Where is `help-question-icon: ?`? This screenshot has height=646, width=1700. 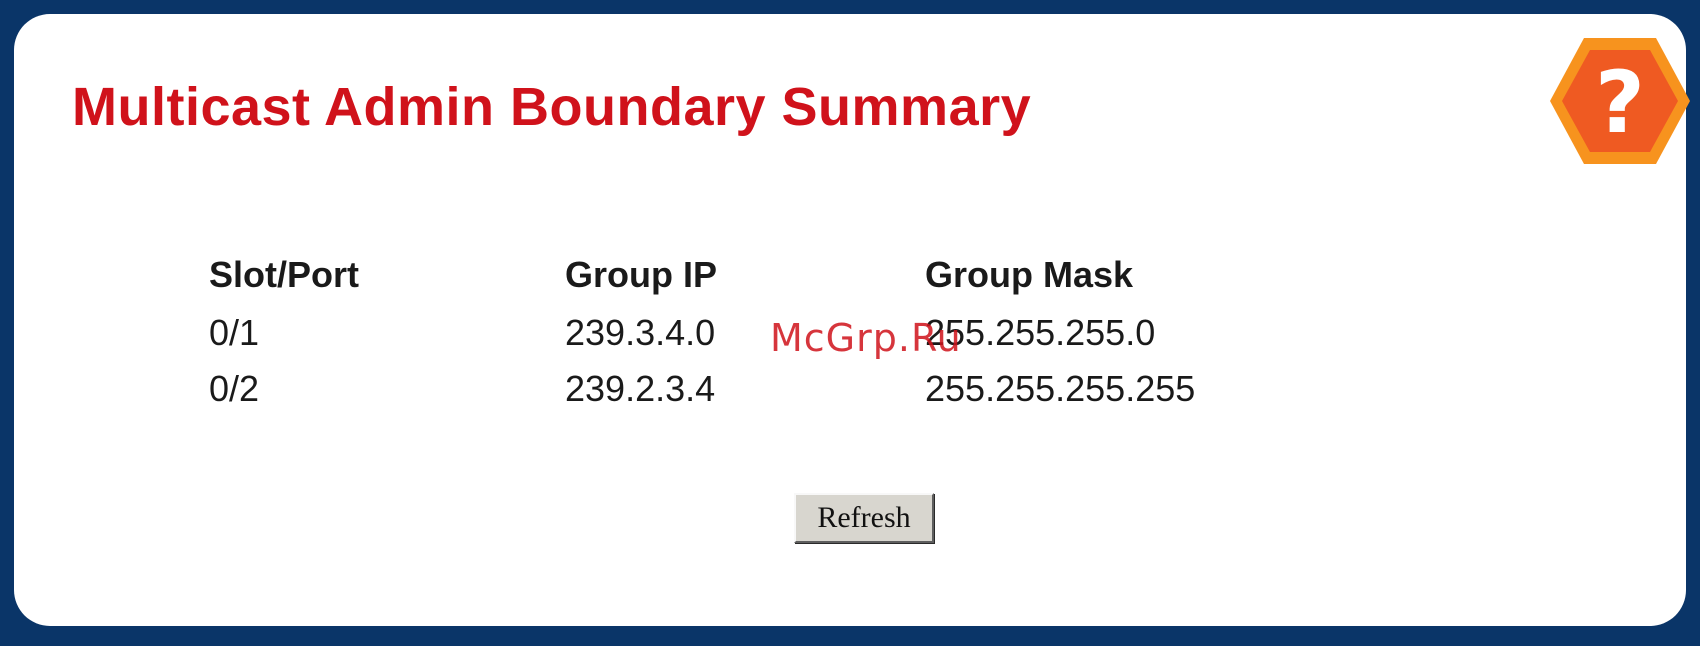
help-question-icon: ? is located at coordinates (1620, 101).